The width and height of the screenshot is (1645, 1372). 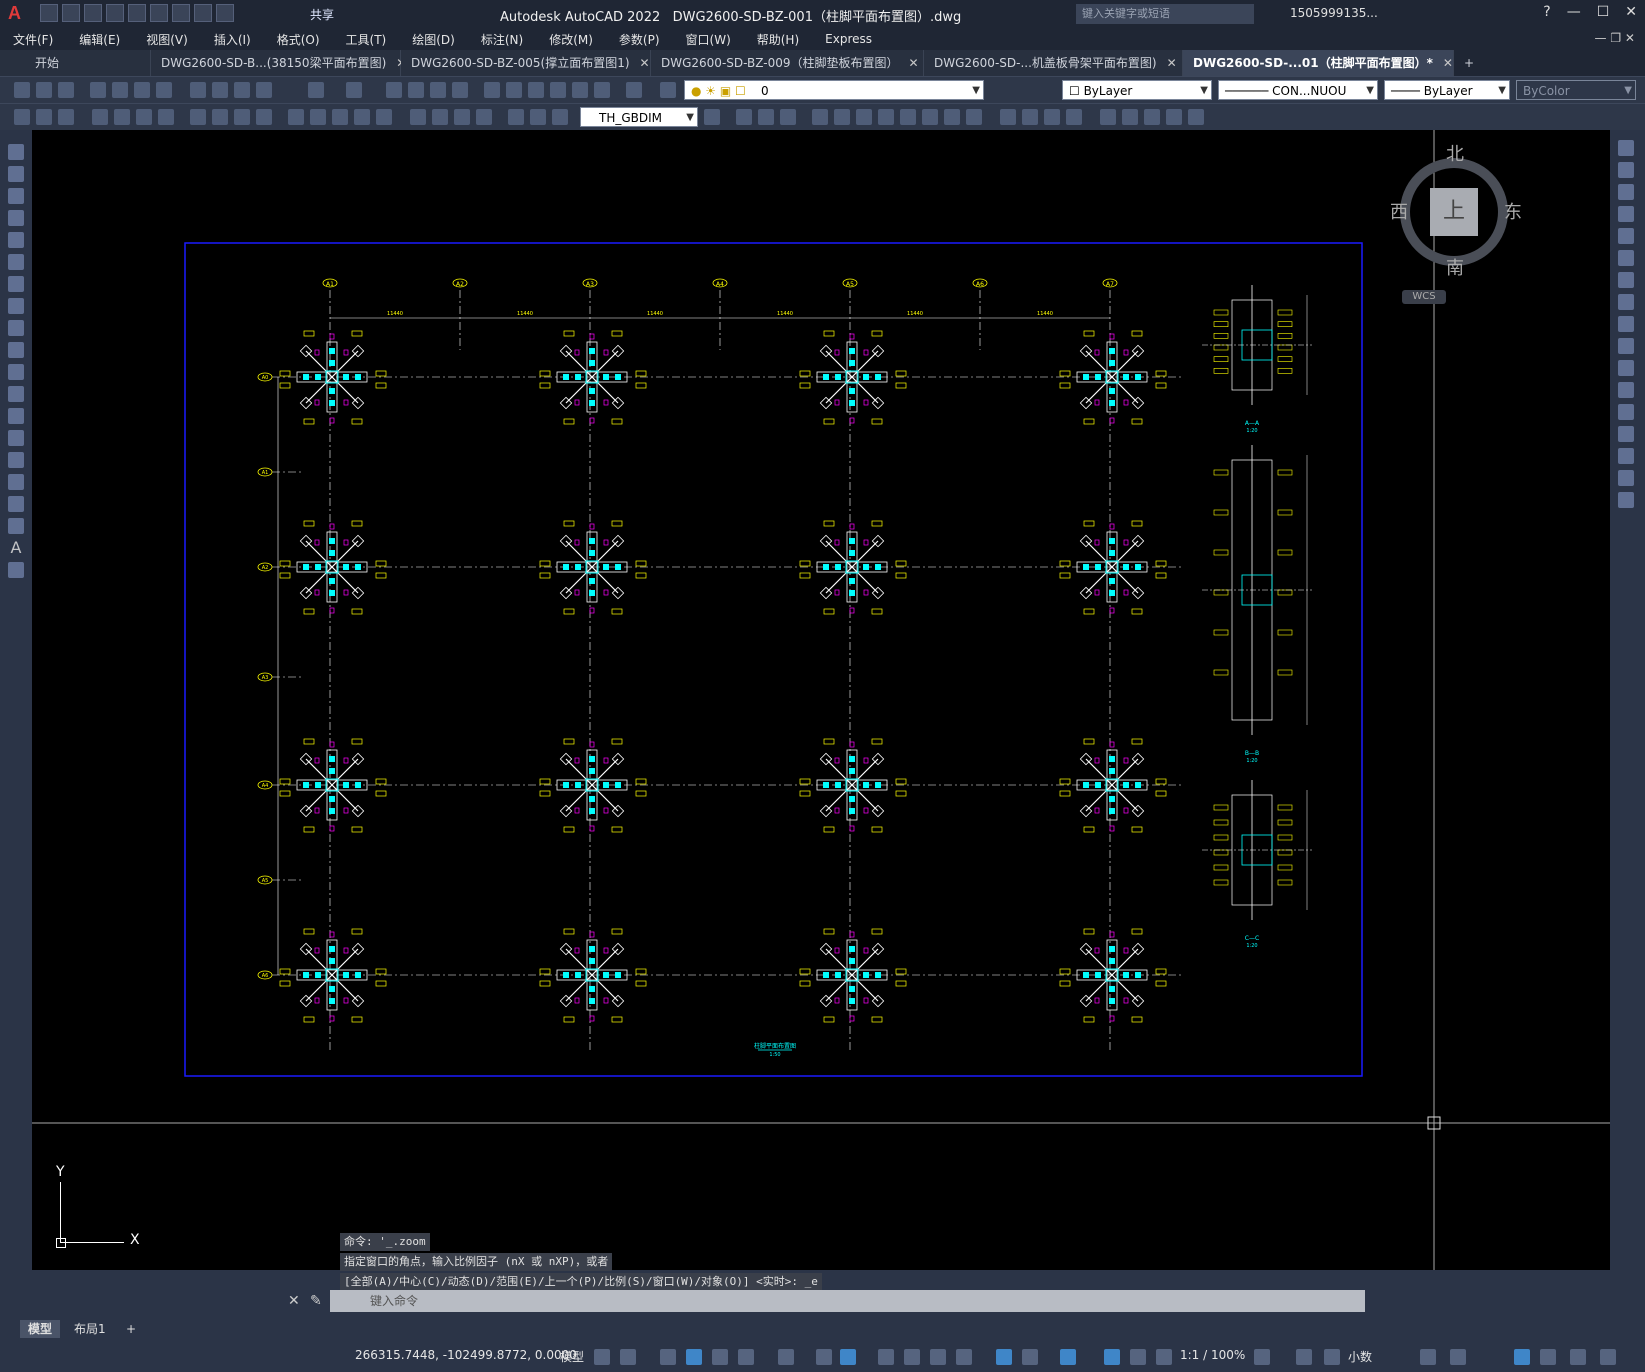 What do you see at coordinates (164, 90) in the screenshot?
I see `3d-dwf-icon` at bounding box center [164, 90].